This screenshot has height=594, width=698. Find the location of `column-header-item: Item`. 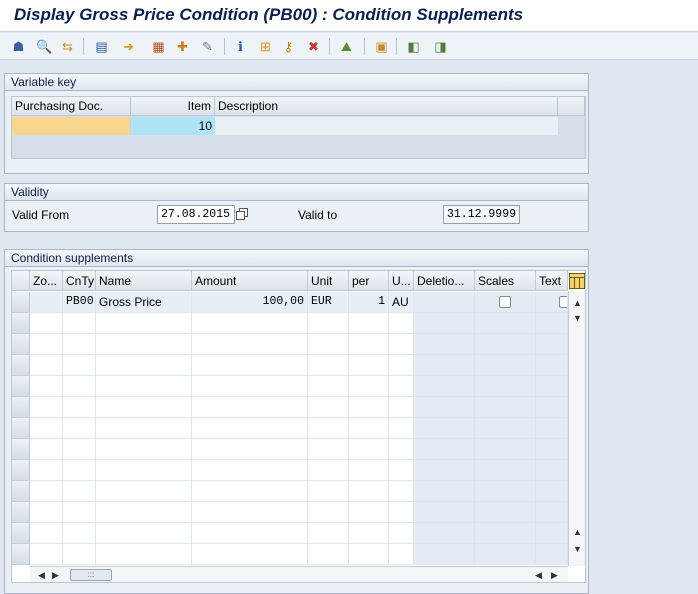

column-header-item: Item is located at coordinates (173, 106).